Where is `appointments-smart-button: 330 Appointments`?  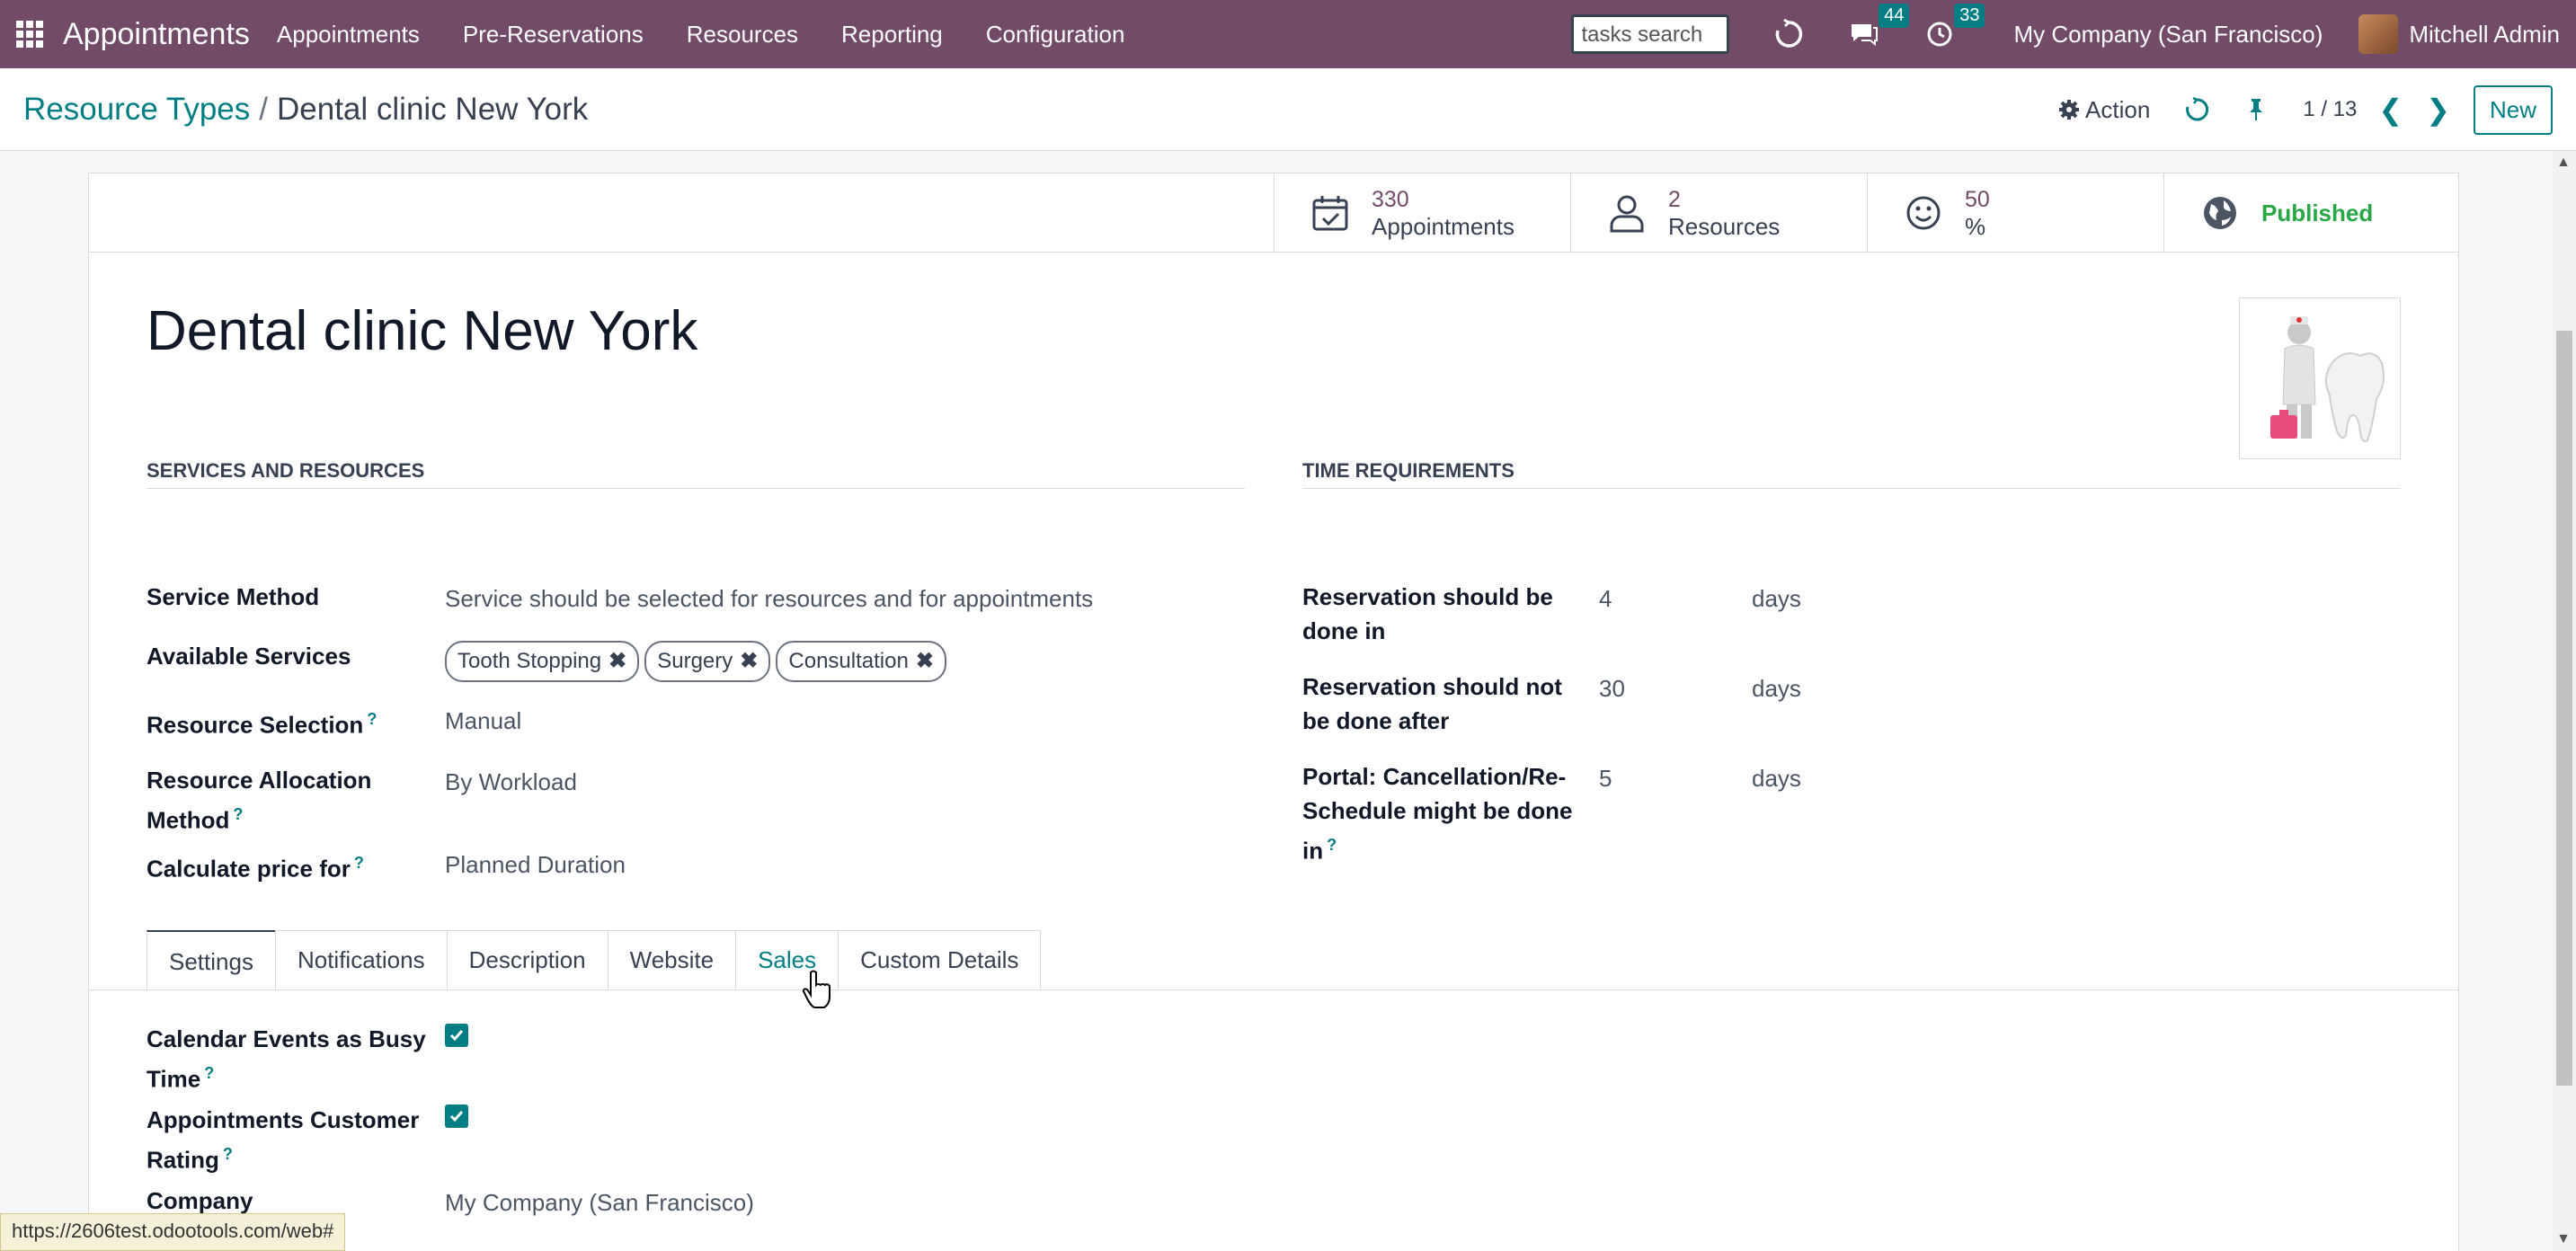 appointments-smart-button: 330 Appointments is located at coordinates (1422, 213).